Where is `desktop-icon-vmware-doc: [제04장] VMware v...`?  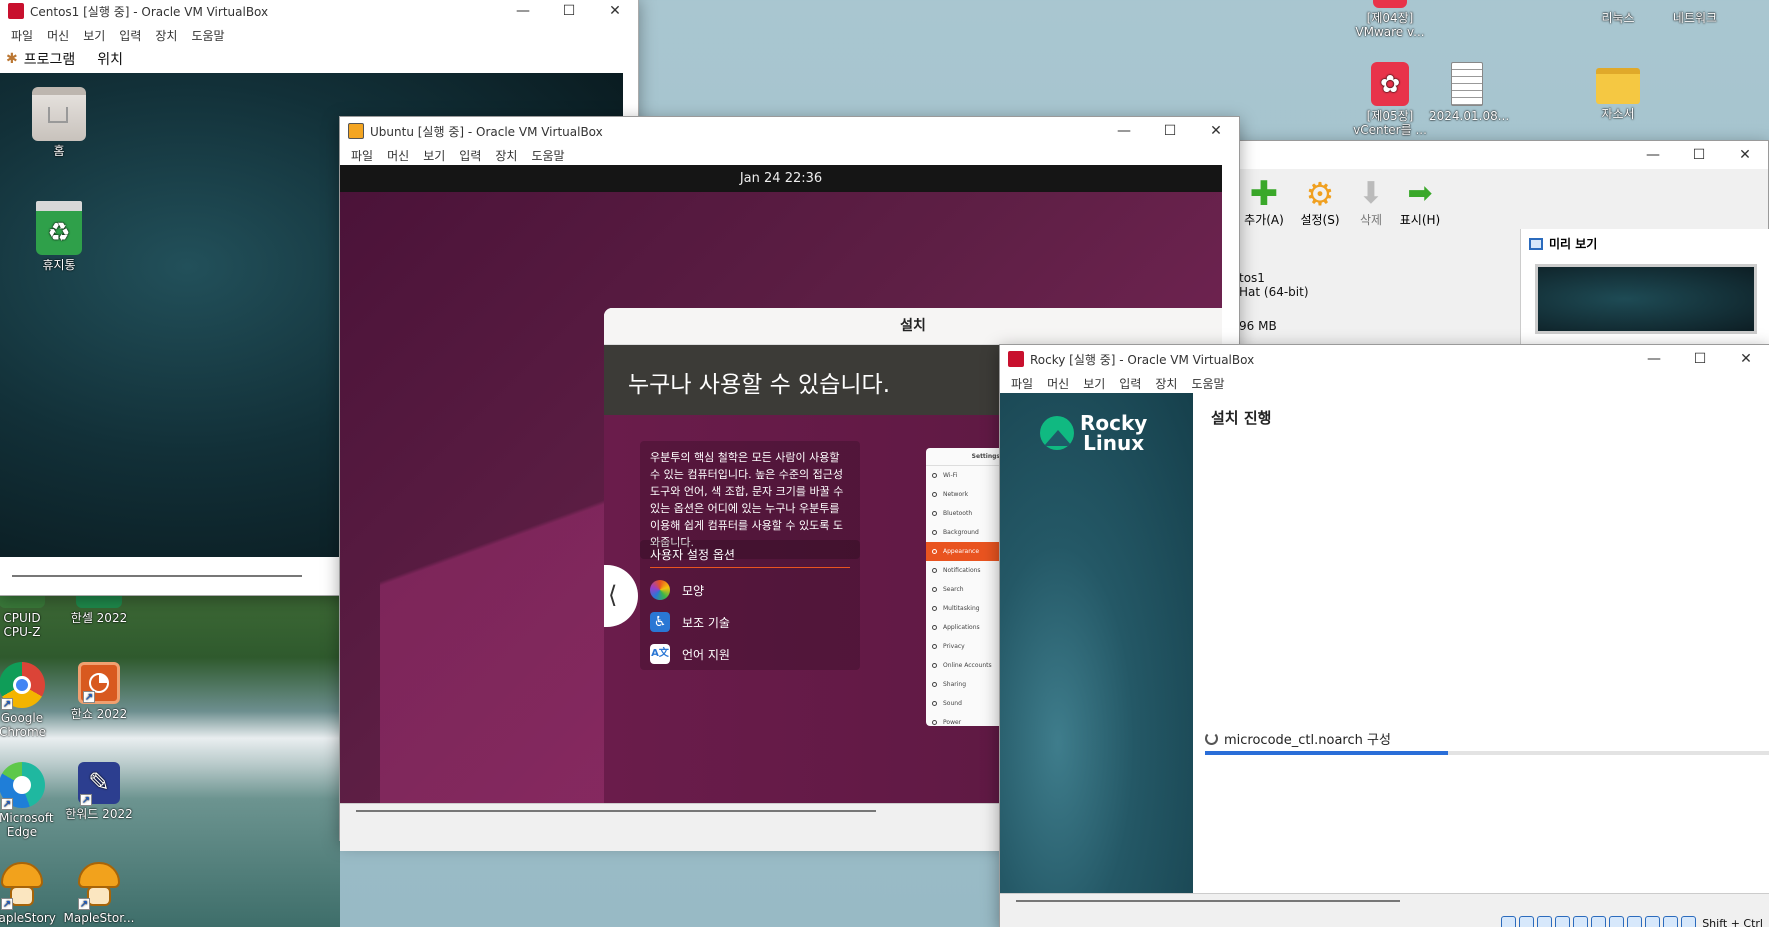
desktop-icon-vmware-doc: [제04장] VMware v... is located at coordinates (1390, 19).